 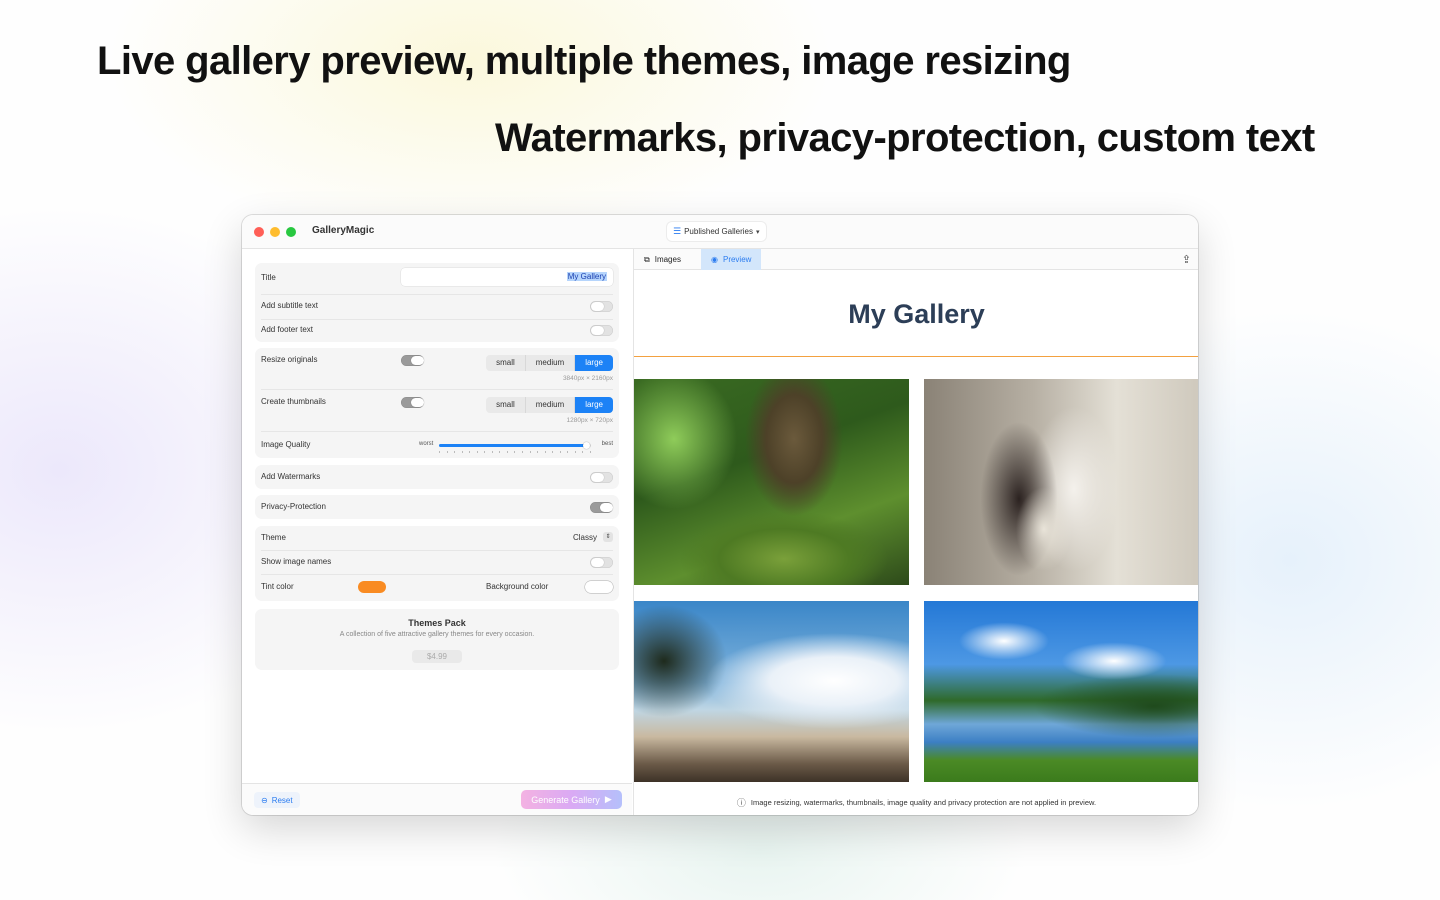 What do you see at coordinates (601, 477) in the screenshot?
I see `watermarks-toggle` at bounding box center [601, 477].